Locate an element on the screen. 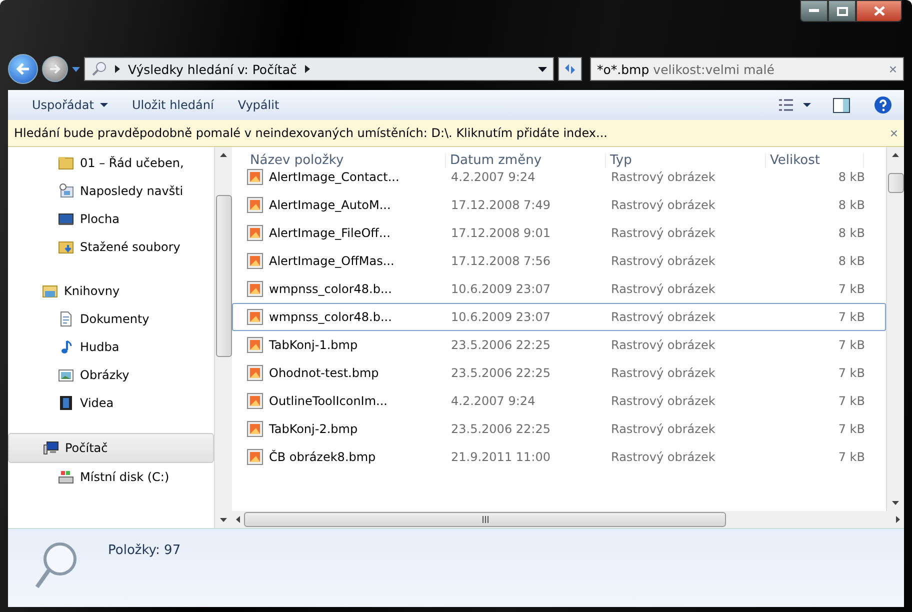 The height and width of the screenshot is (612, 912). date-cell-text: 17.12.2008 7:56 is located at coordinates (501, 261).